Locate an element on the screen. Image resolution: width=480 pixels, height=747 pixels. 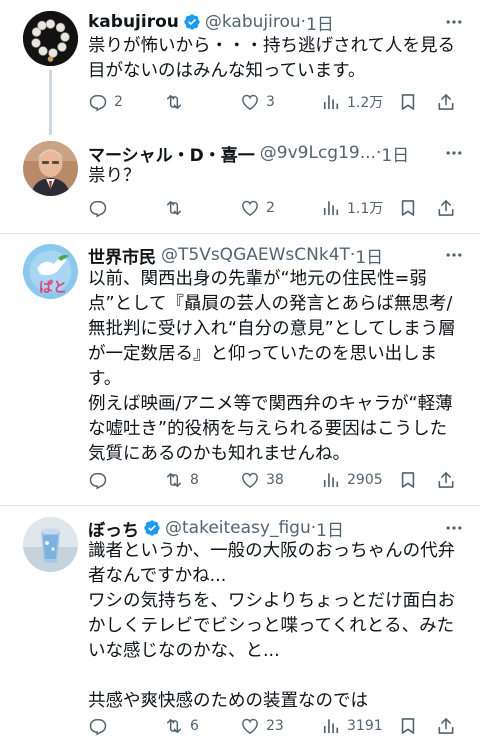
reply-button: 2 is located at coordinates (105, 102).